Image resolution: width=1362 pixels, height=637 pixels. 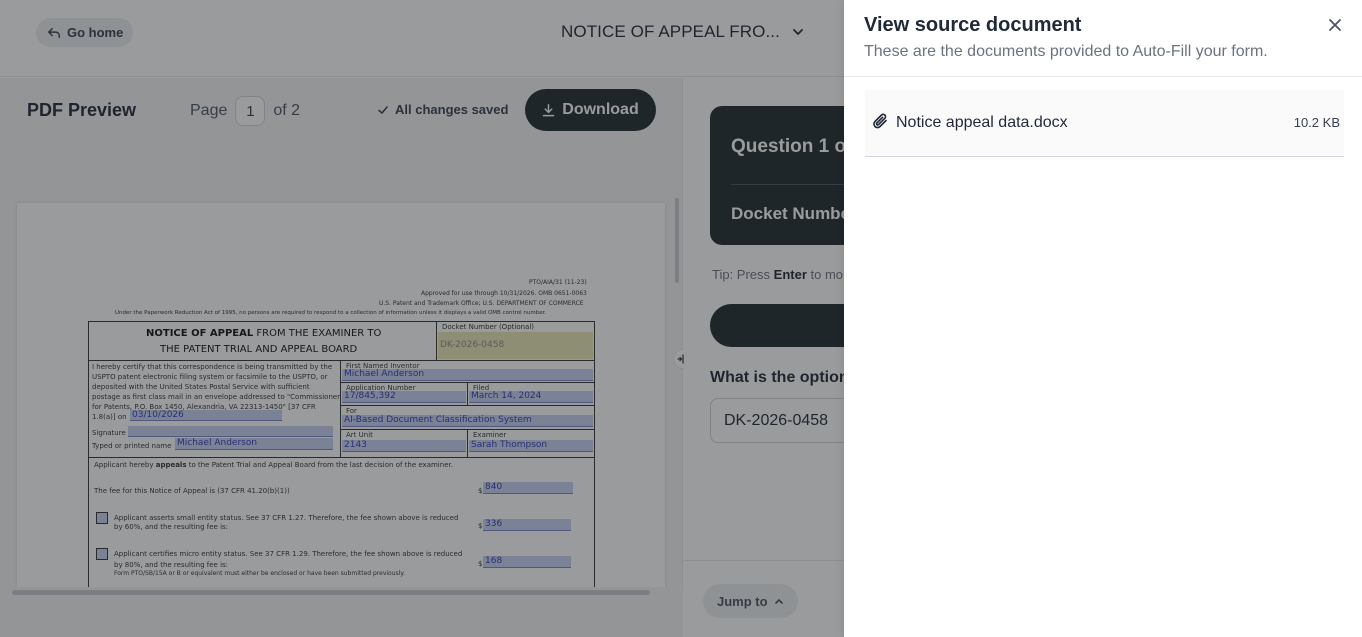 What do you see at coordinates (1103, 76) in the screenshot?
I see `drawer-divider` at bounding box center [1103, 76].